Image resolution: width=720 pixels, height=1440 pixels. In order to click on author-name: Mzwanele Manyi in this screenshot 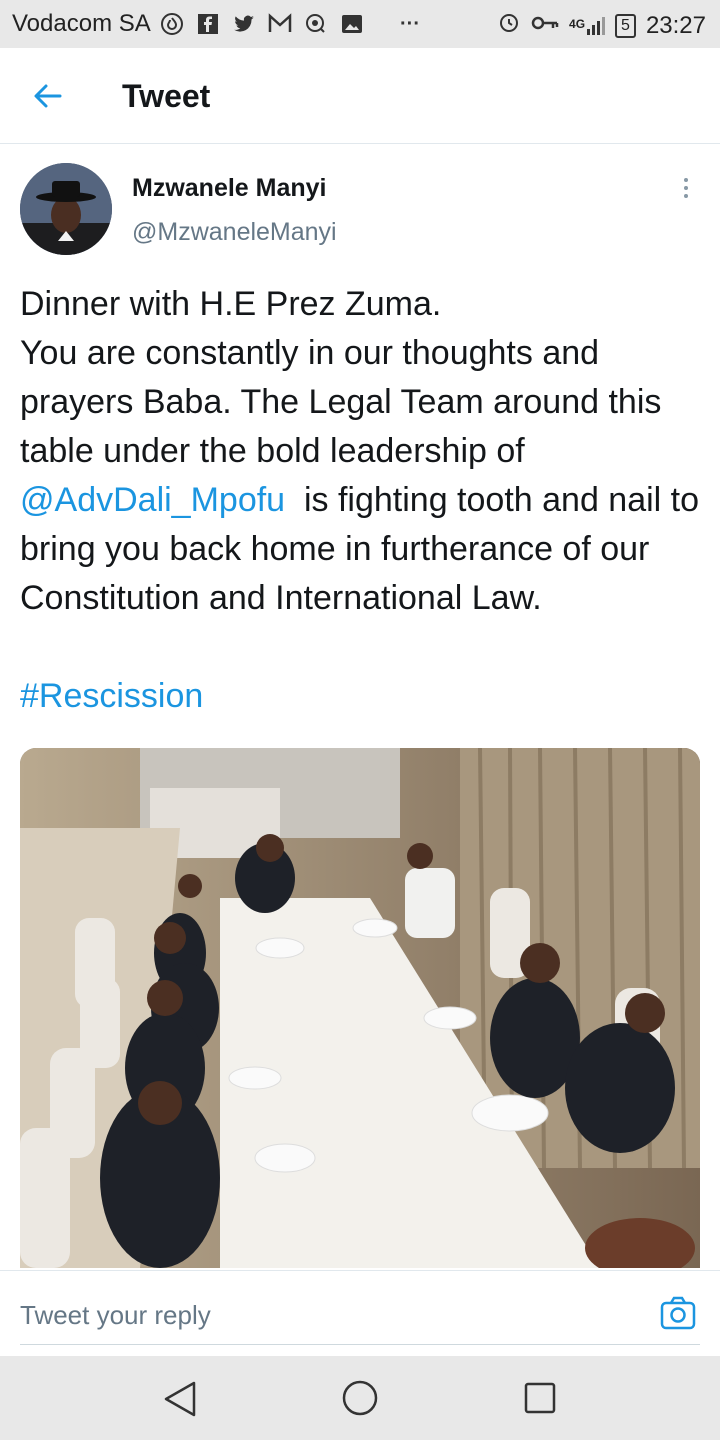, I will do `click(229, 188)`.